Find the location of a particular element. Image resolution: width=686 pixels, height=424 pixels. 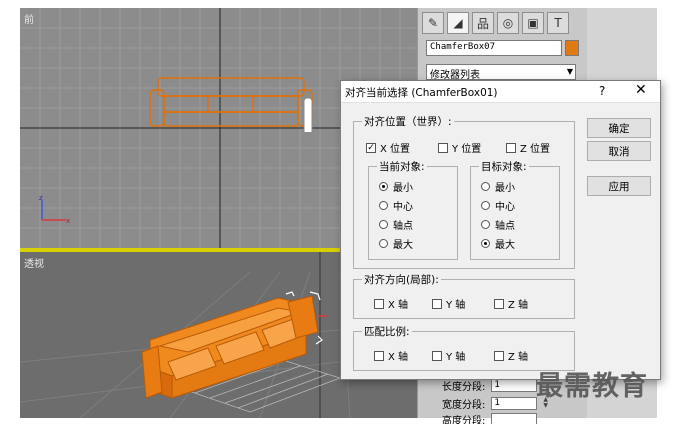

orient-z-checkbox: Z 轴 is located at coordinates (511, 303).